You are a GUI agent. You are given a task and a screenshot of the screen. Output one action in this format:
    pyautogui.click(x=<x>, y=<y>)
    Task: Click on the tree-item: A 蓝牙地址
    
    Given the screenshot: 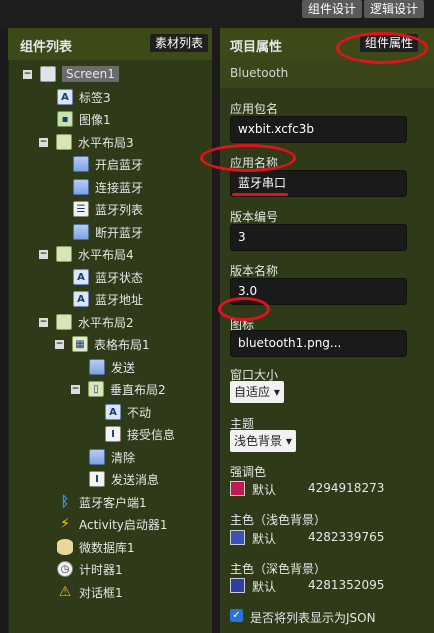 What is the action you would take?
    pyautogui.click(x=108, y=299)
    